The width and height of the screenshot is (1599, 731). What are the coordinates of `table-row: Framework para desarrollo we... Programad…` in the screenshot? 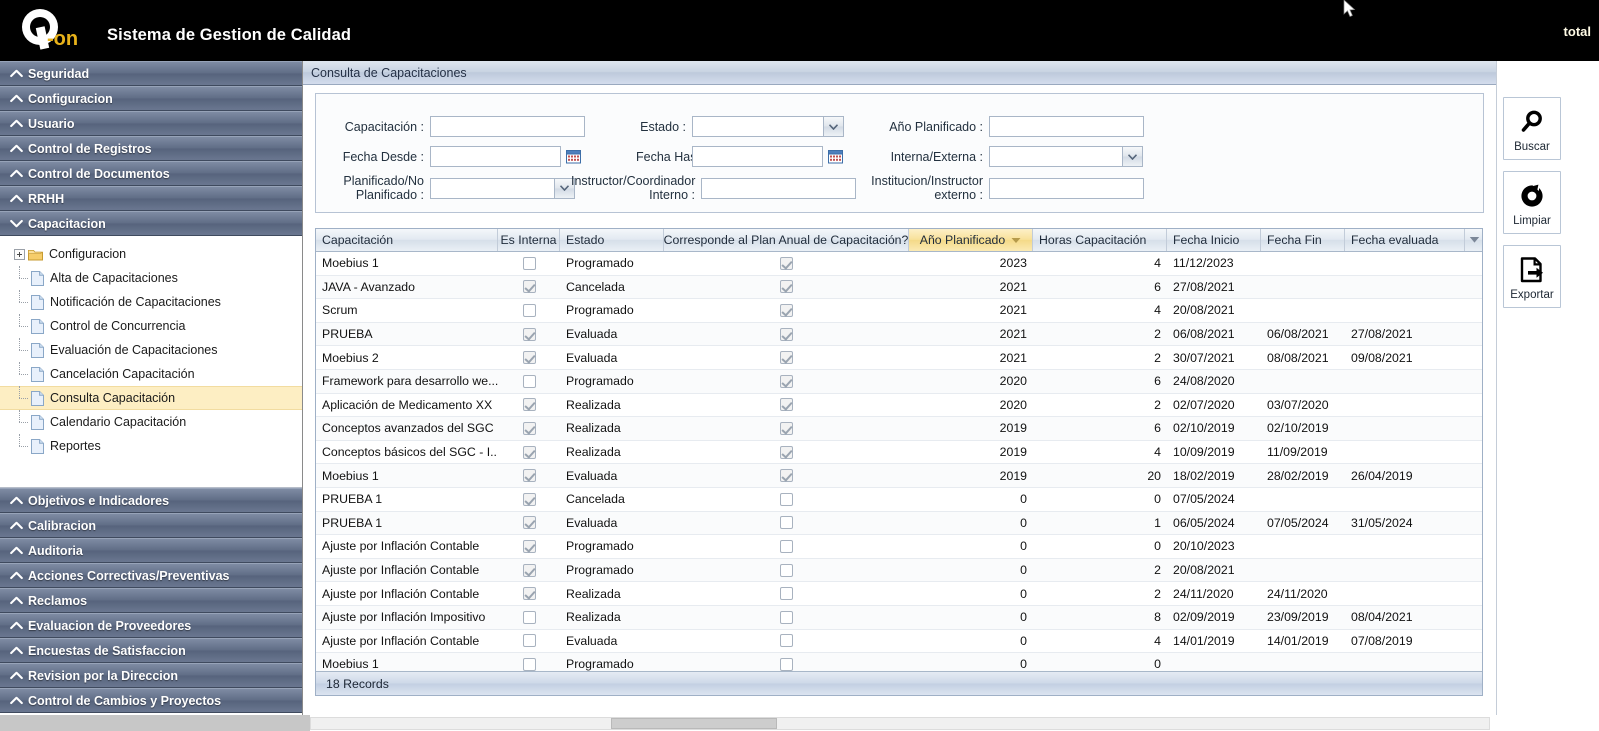 It's located at (899, 381).